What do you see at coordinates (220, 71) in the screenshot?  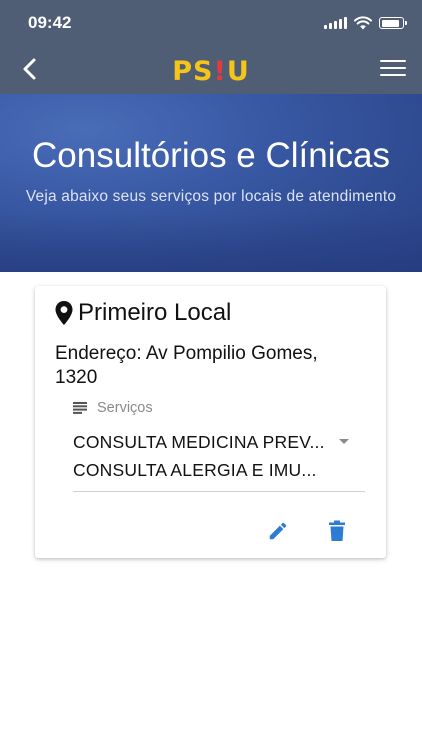 I see `logo-text-bang: !` at bounding box center [220, 71].